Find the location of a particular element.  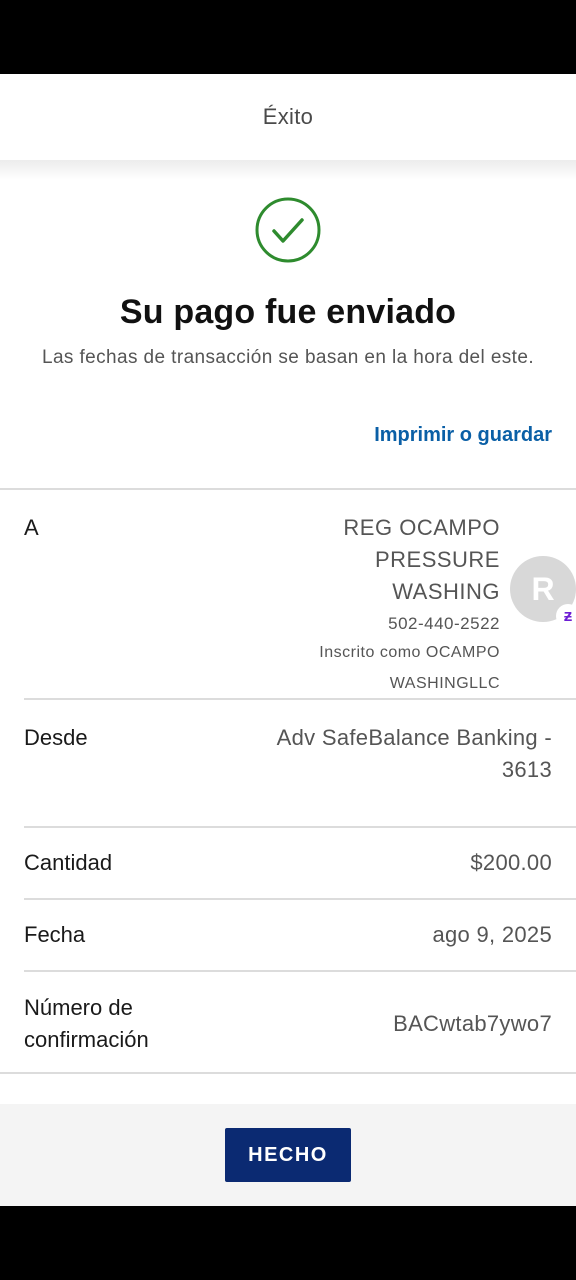

header-shadow is located at coordinates (288, 170).